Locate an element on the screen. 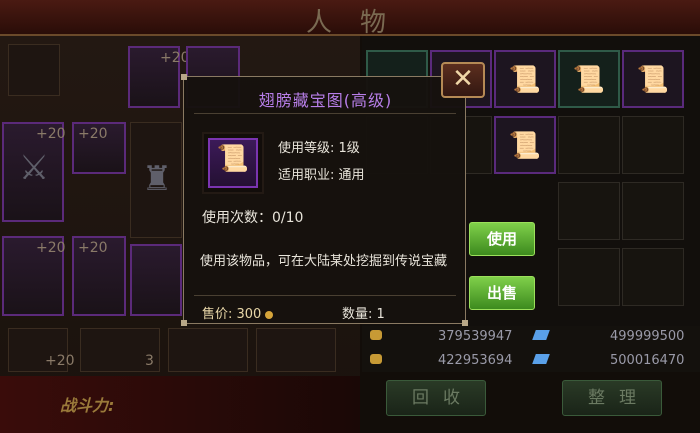  armor-icon: ♜ is located at coordinates (157, 179).